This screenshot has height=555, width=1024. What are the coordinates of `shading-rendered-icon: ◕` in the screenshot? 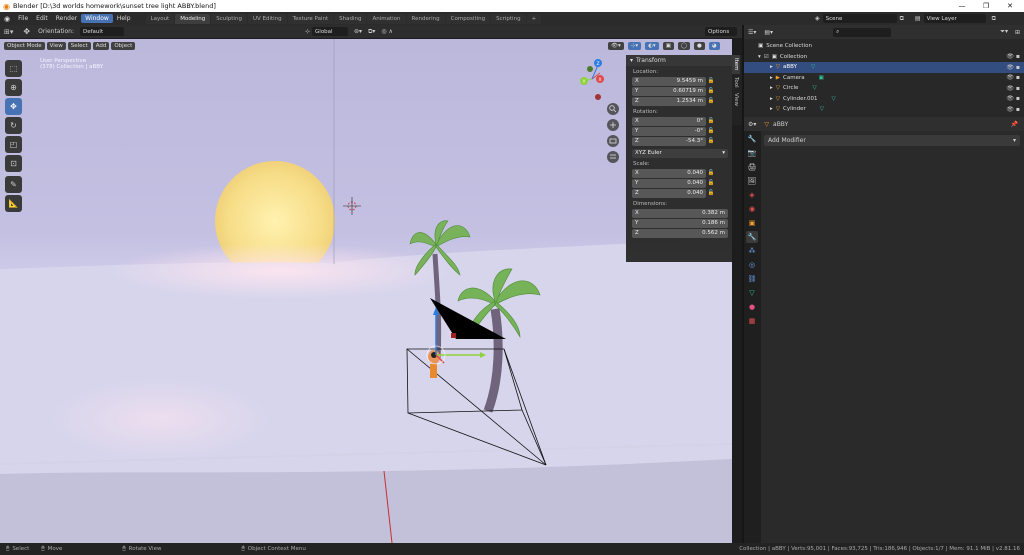 It's located at (714, 46).